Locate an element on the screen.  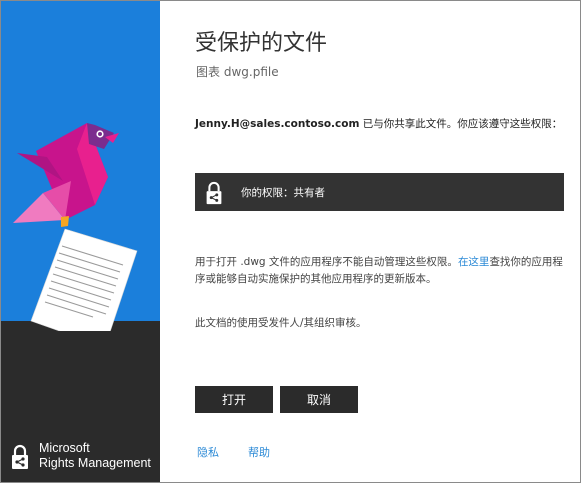
bird-document-illustration is located at coordinates (75, 227).